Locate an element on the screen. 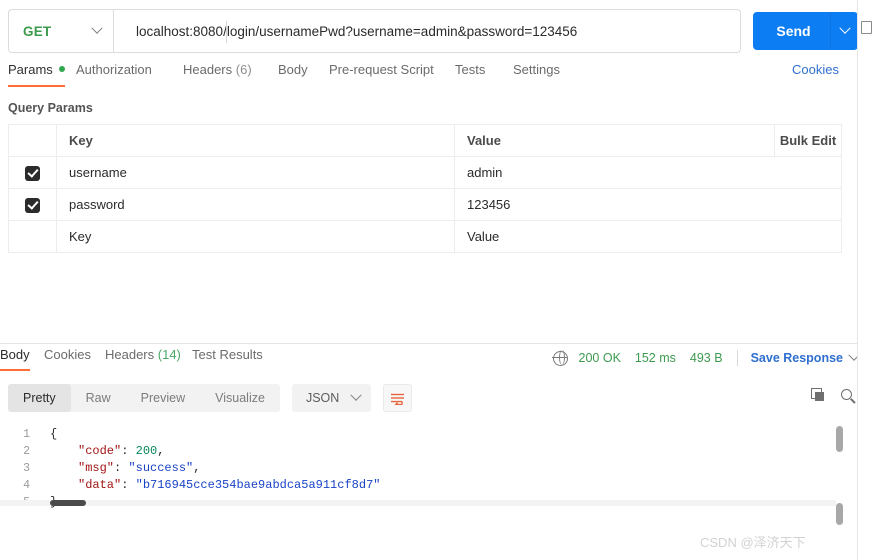 The image size is (876, 560). response-view-toolbar: Pretty Raw Preview Visualize JSON is located at coordinates (210, 398).